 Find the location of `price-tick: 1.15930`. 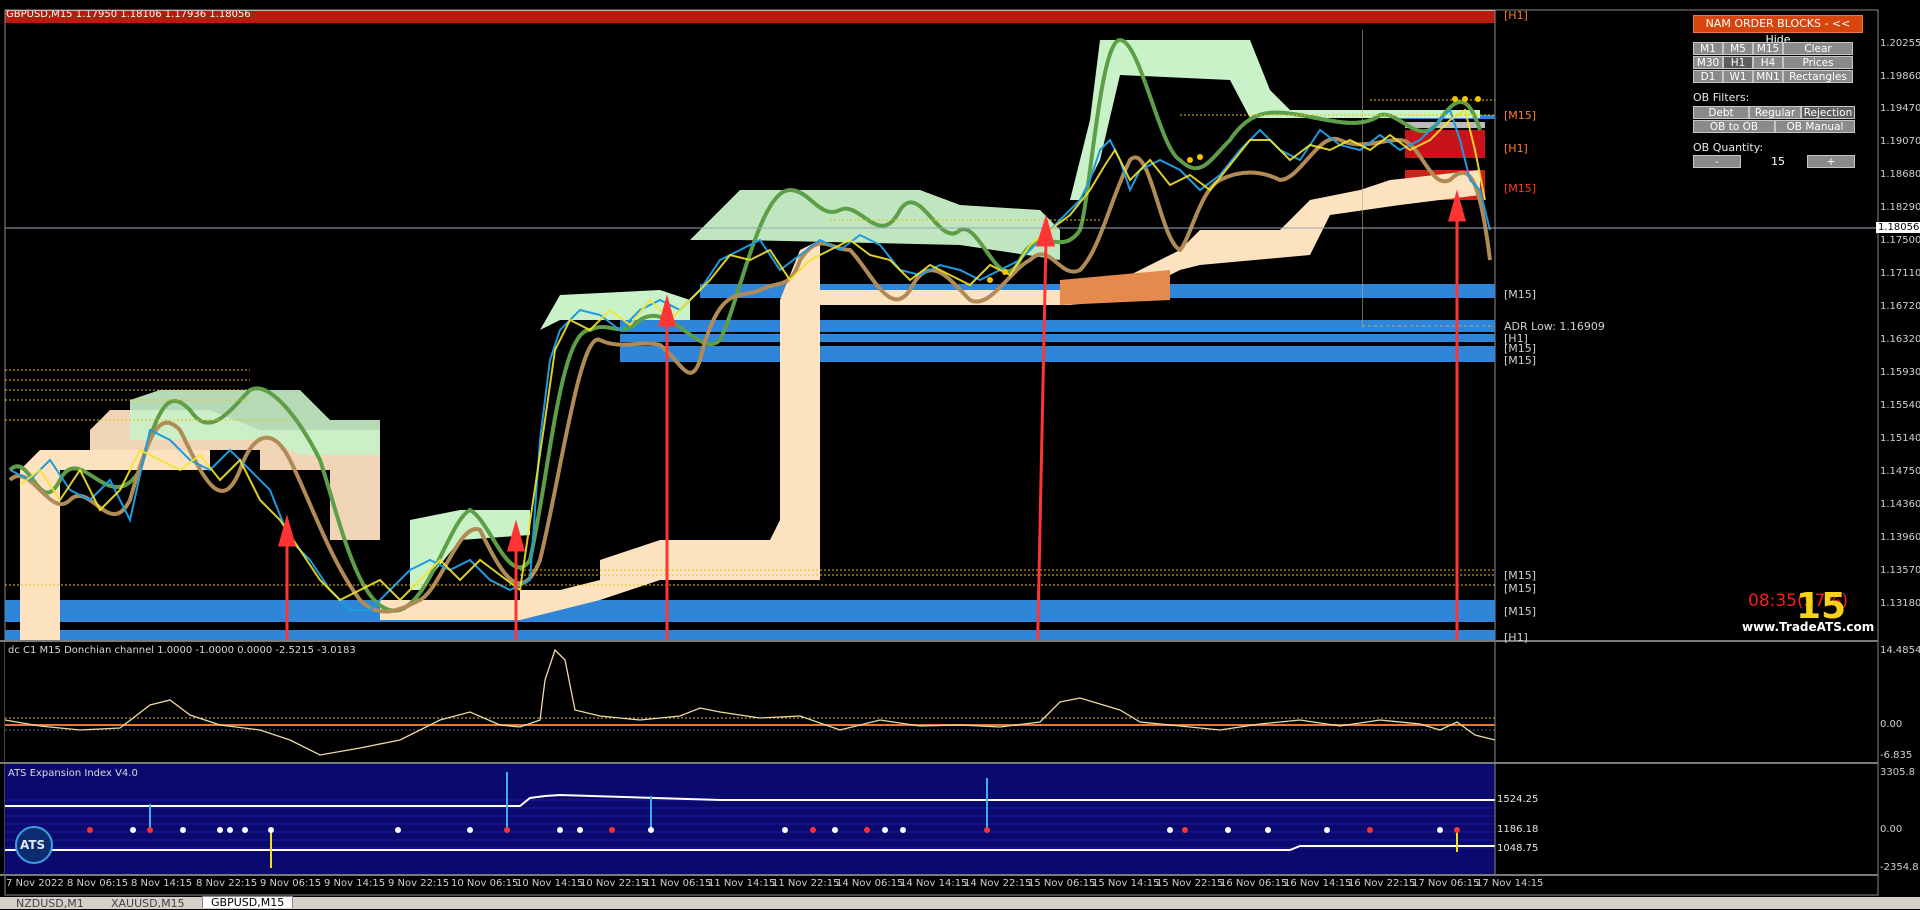

price-tick: 1.15930 is located at coordinates (1900, 372).